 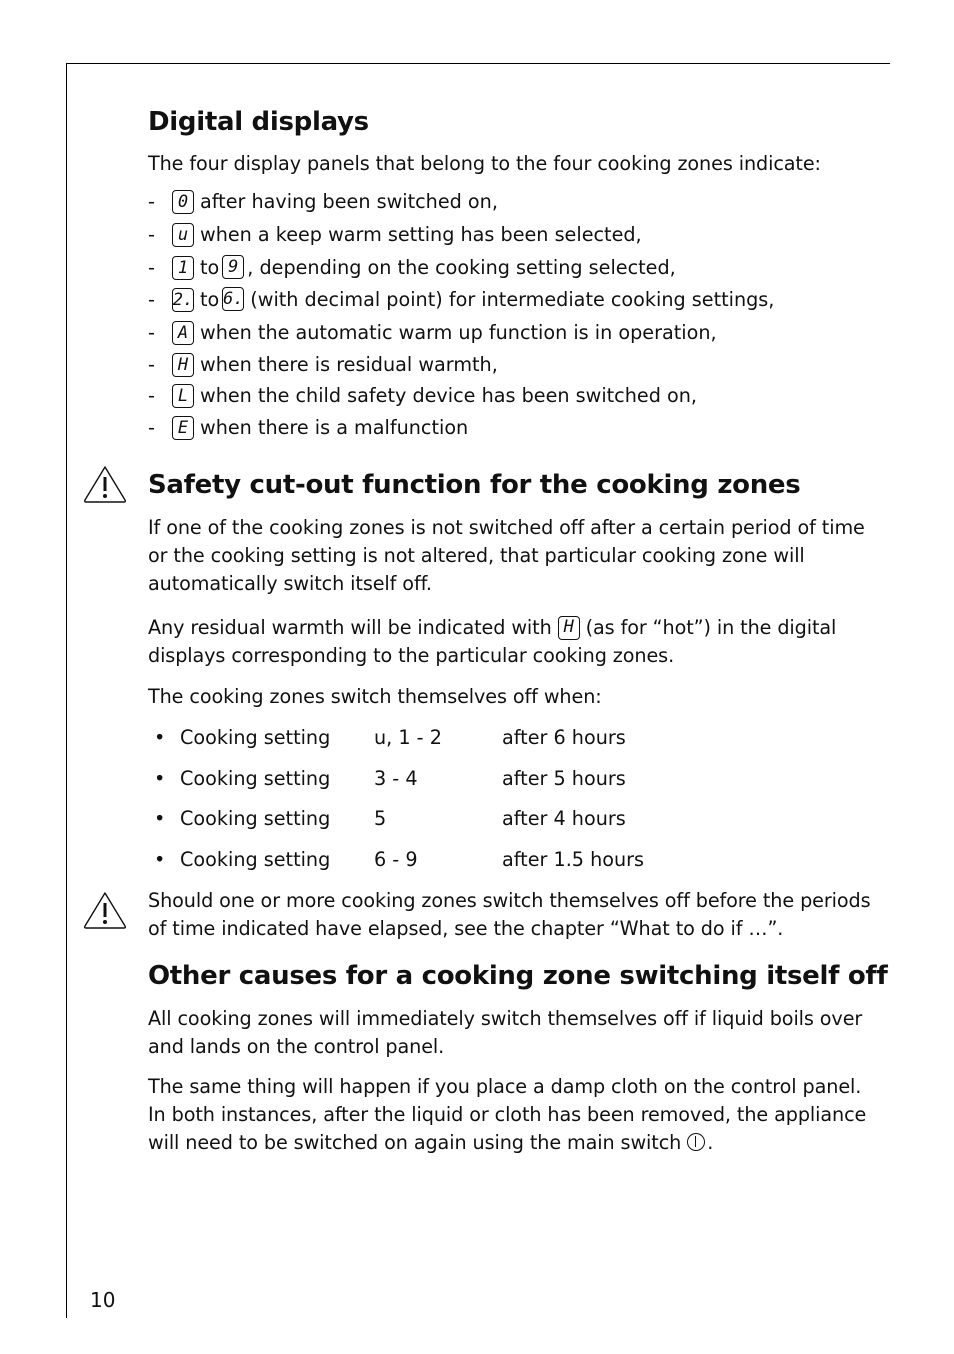 I want to click on list-item: - 0 after having been switched on,, so click(x=323, y=202).